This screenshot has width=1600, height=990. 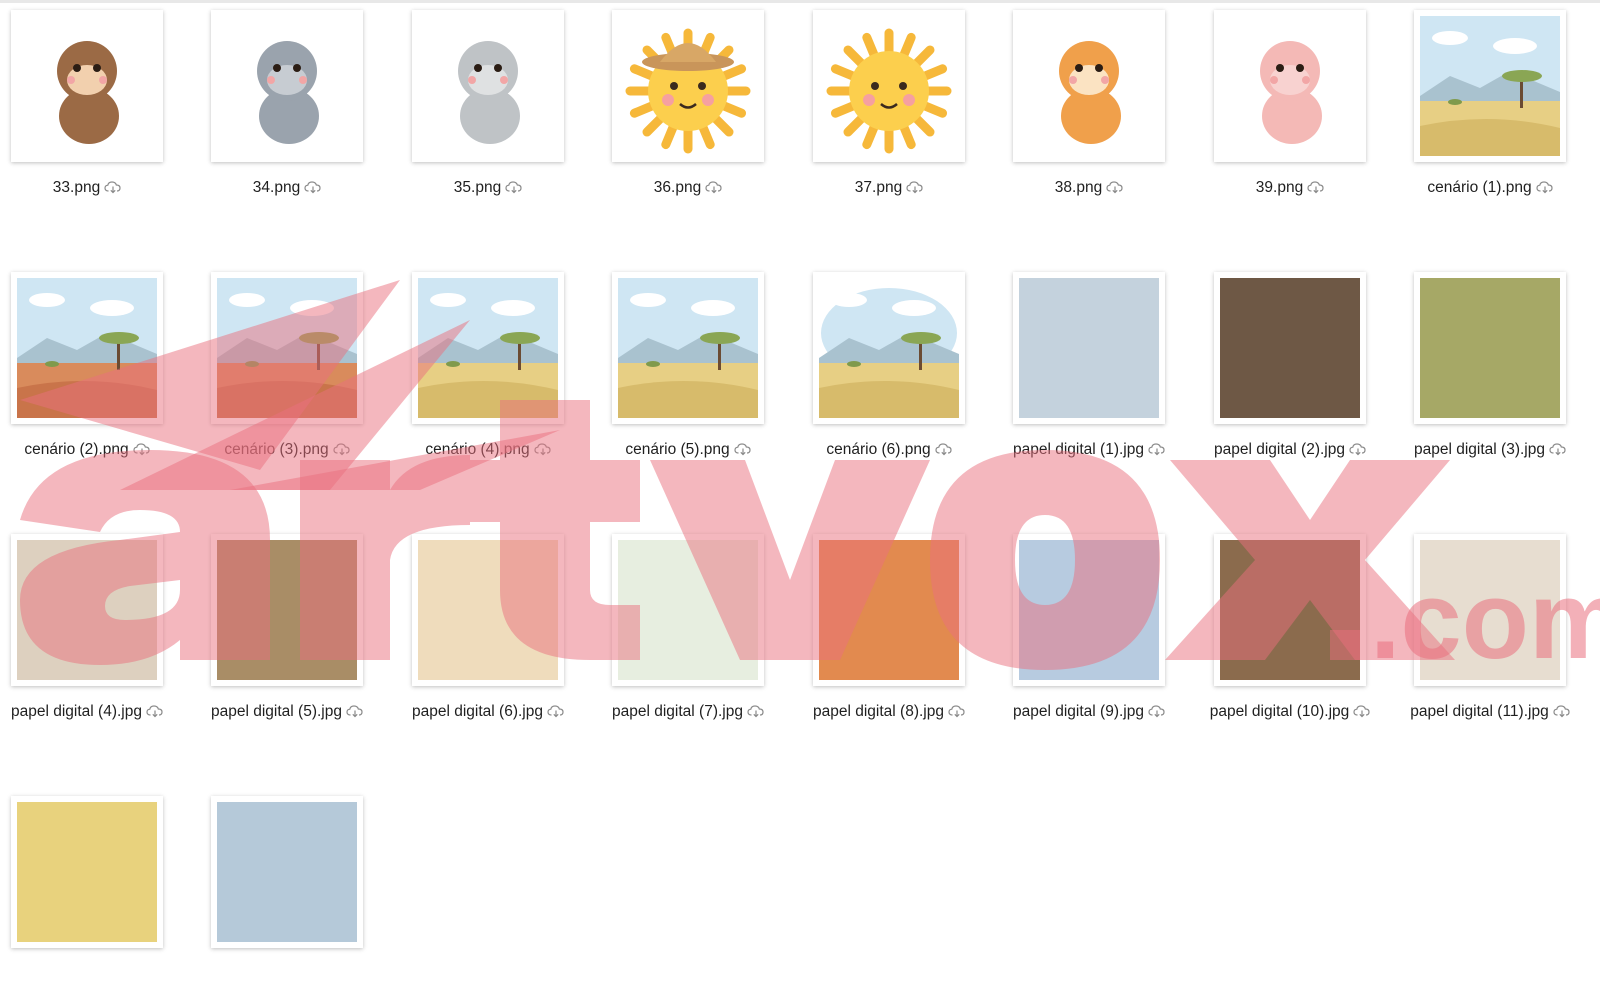 What do you see at coordinates (688, 450) in the screenshot?
I see `file-name-label: cenário (5).png` at bounding box center [688, 450].